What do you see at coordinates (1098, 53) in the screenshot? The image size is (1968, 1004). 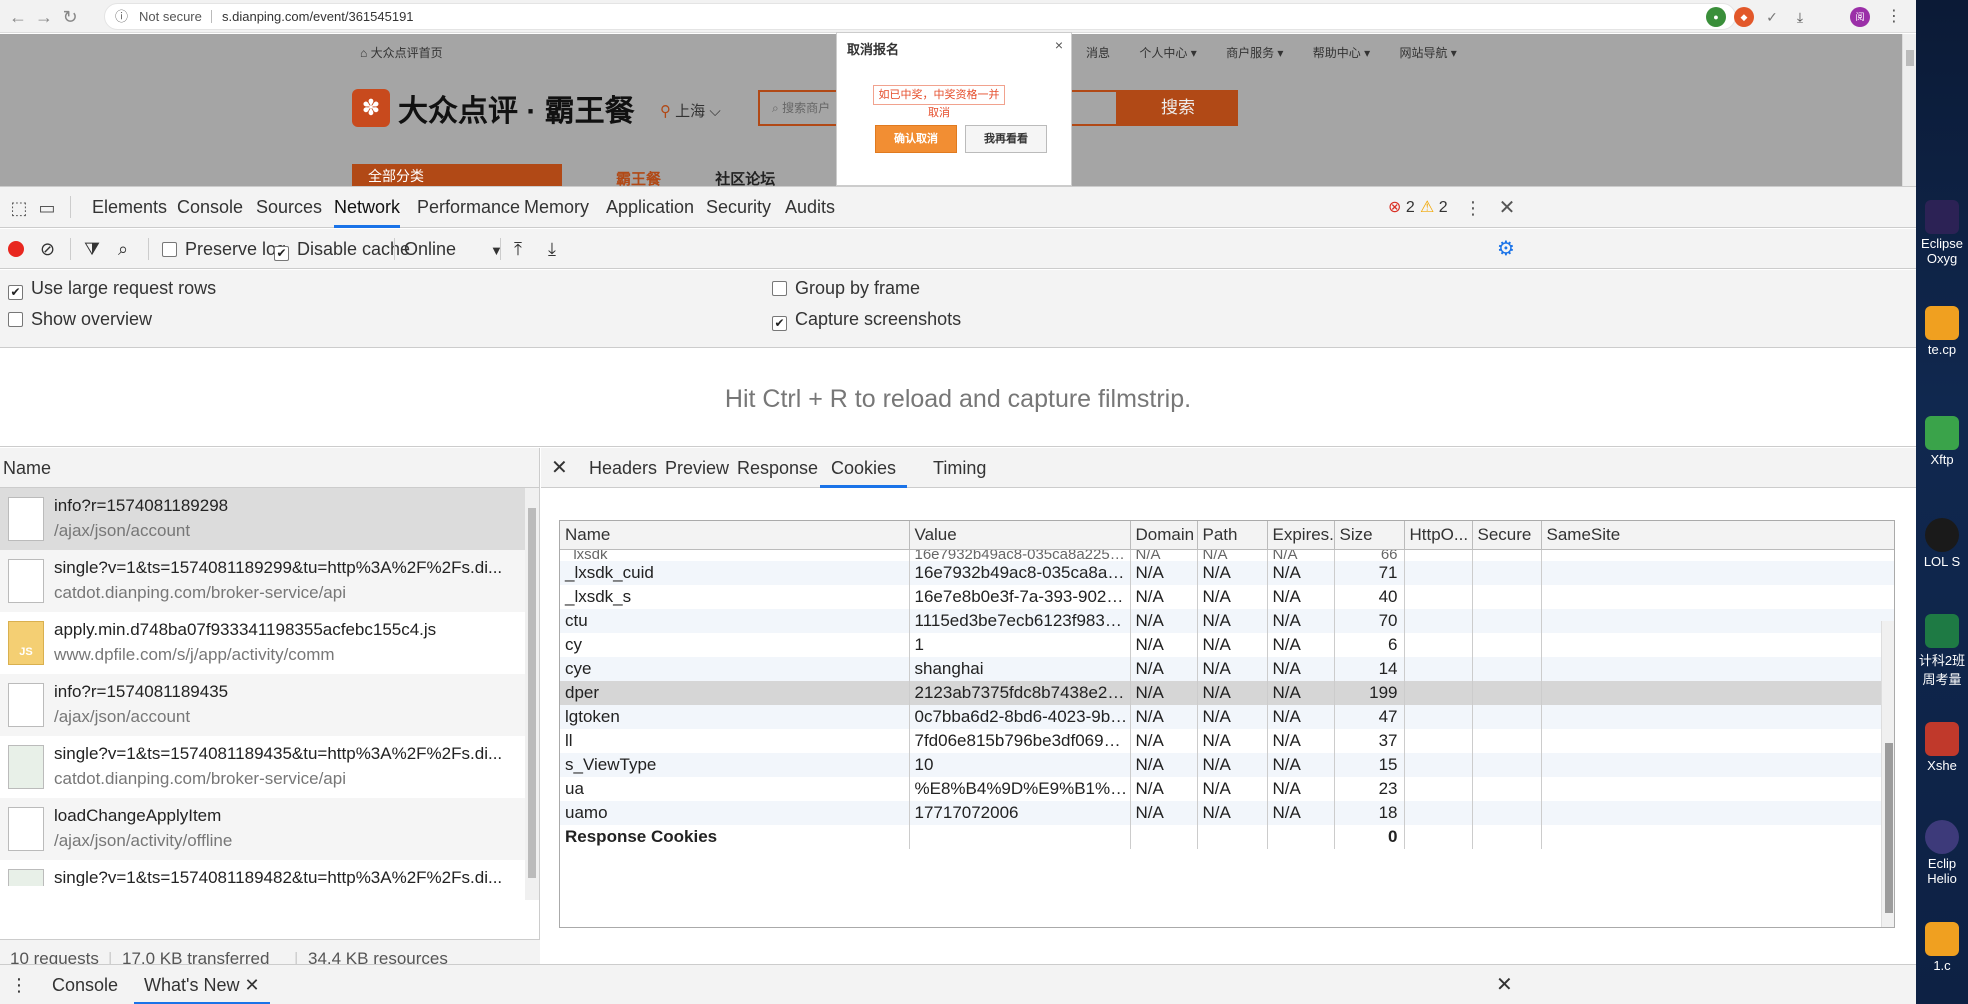 I see `top-link-messages: 消息` at bounding box center [1098, 53].